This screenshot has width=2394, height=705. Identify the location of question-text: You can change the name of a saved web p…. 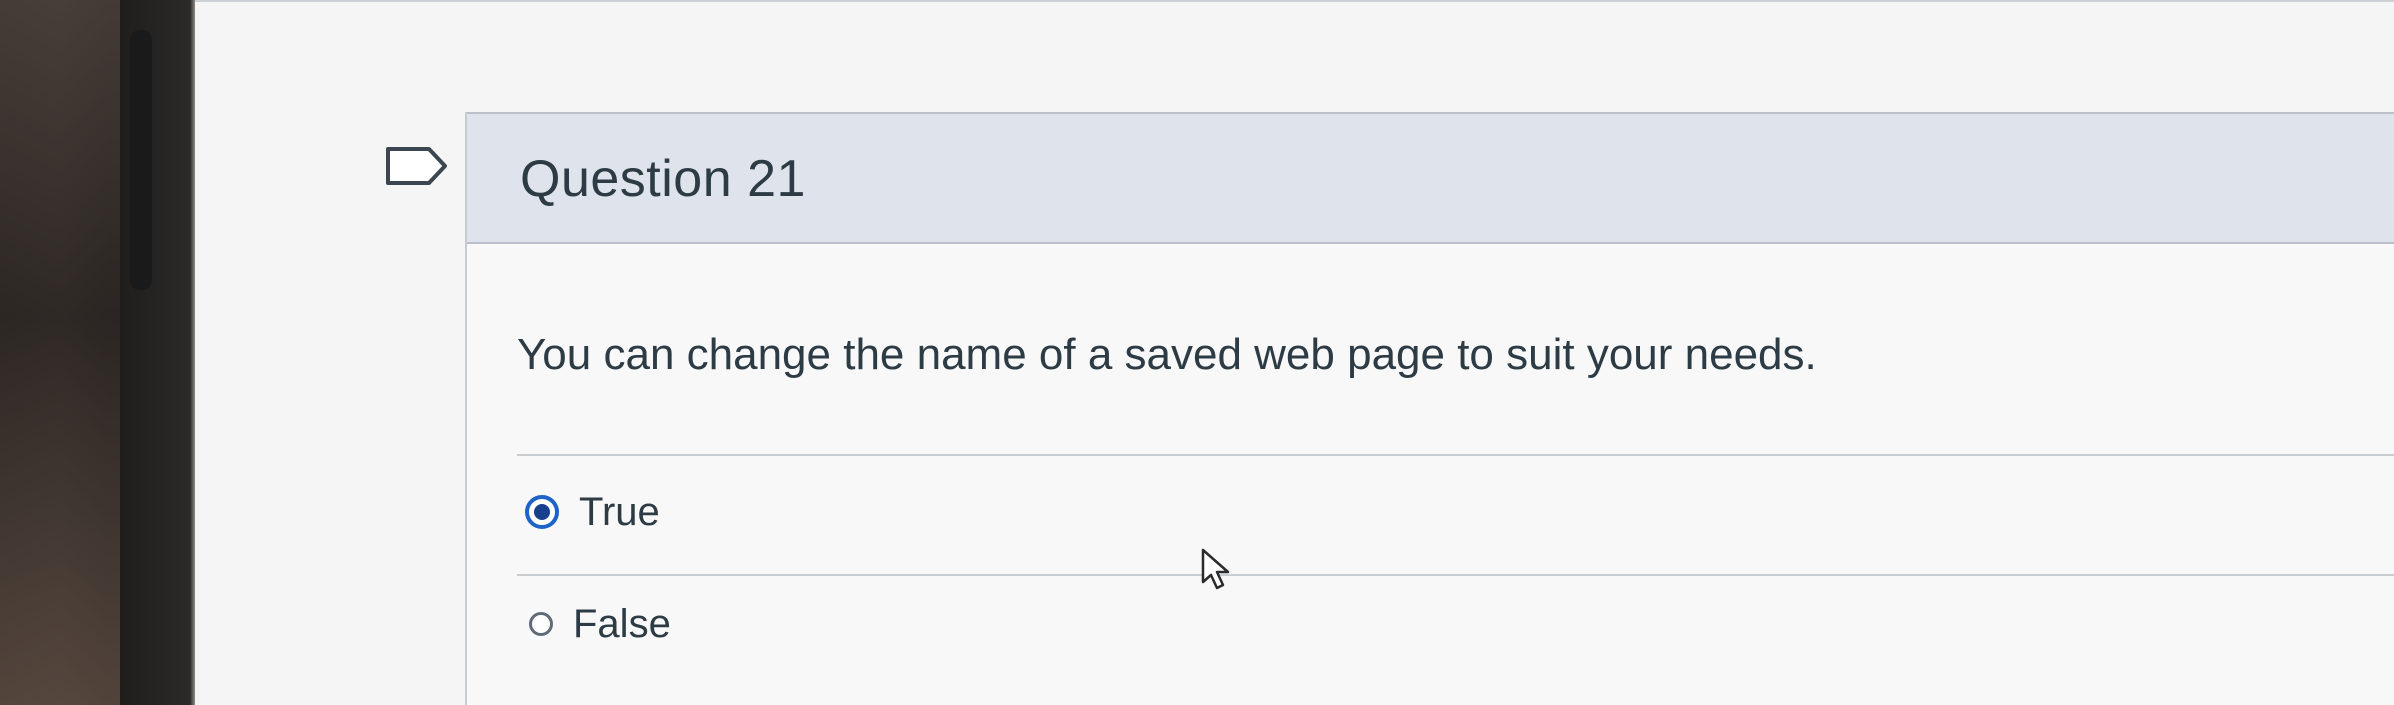
(1167, 354).